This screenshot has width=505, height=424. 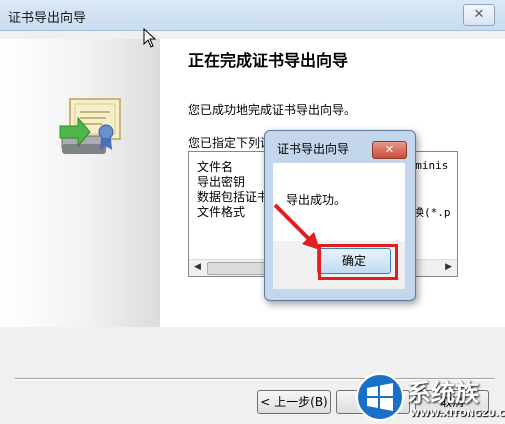 I want to click on page-title: 正在完成证书导出向导, so click(x=268, y=60).